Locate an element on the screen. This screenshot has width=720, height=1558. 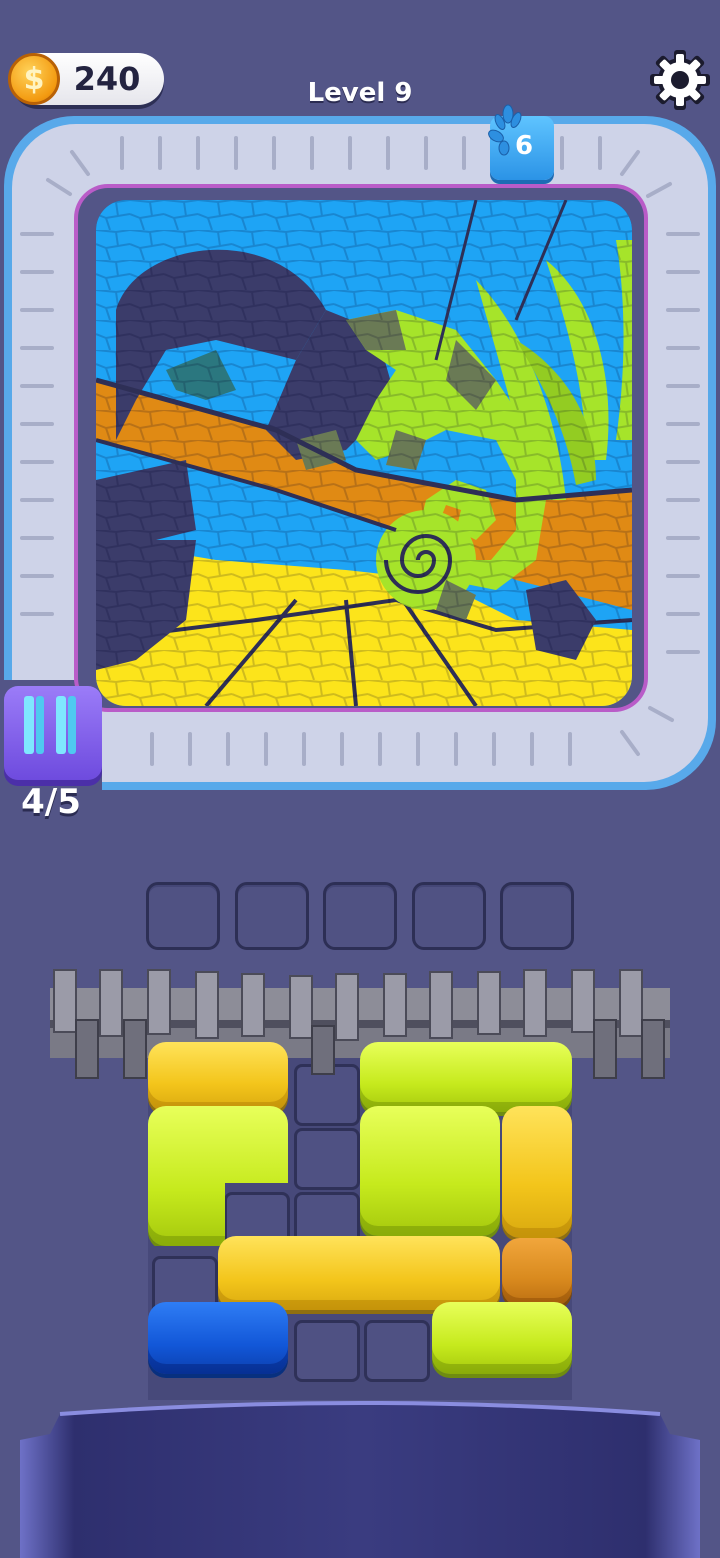
gear-icon is located at coordinates (680, 80).